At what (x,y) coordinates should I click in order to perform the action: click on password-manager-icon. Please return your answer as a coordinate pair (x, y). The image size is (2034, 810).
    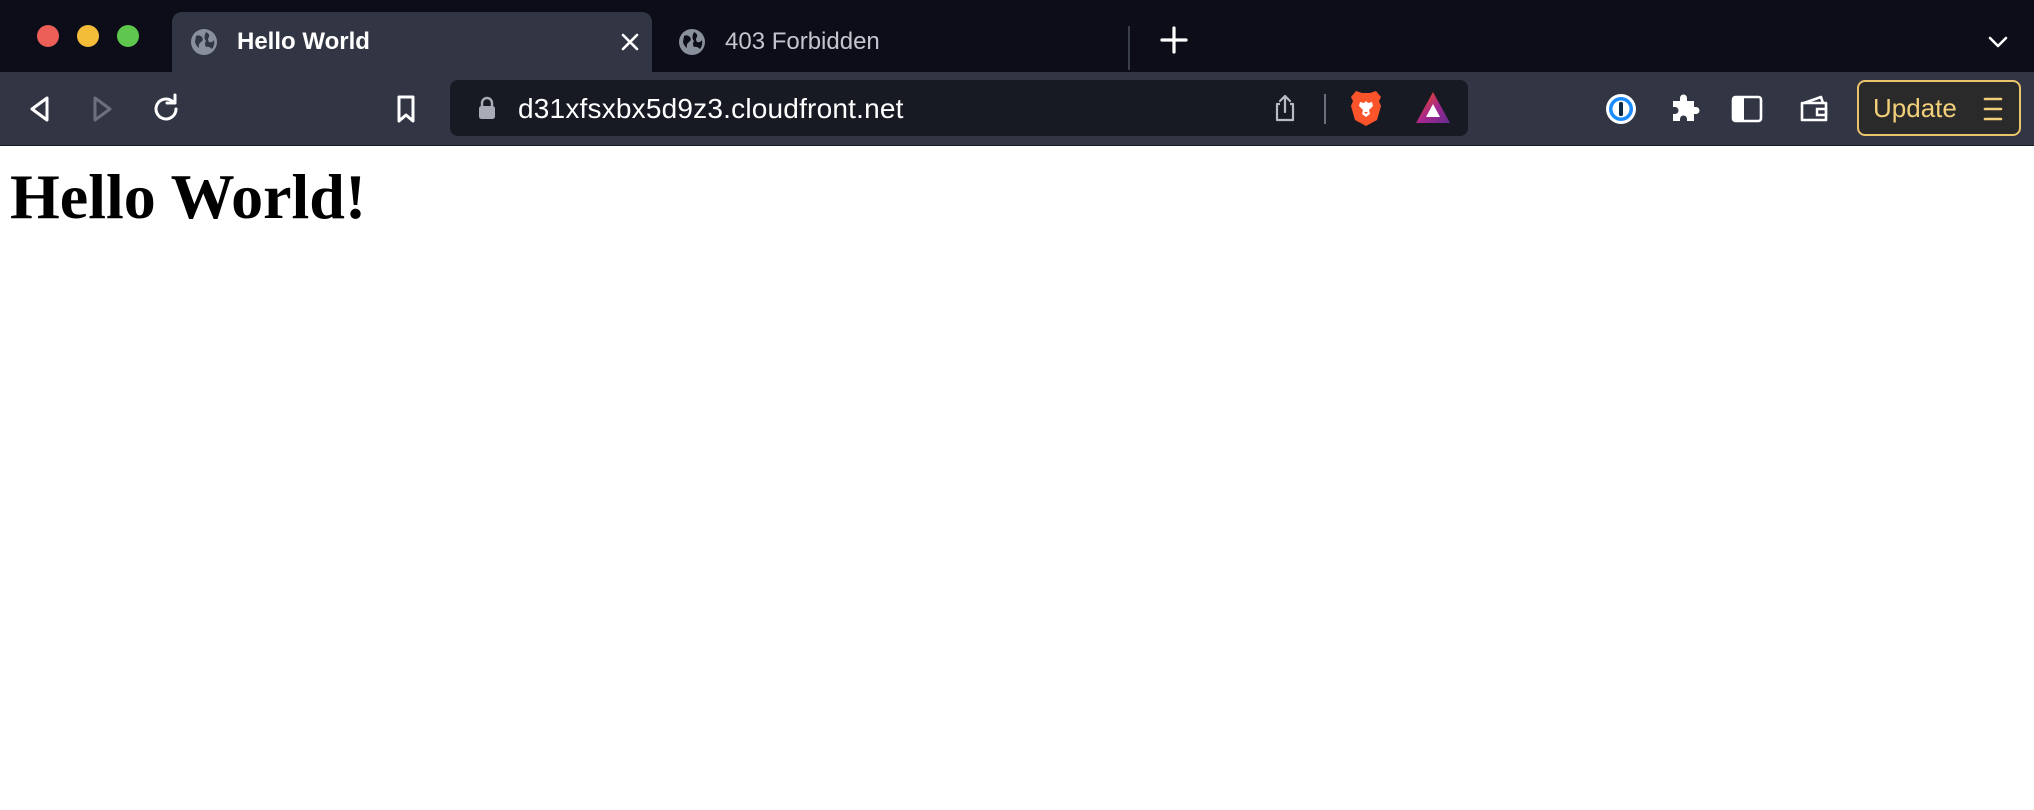
    Looking at the image, I should click on (1621, 109).